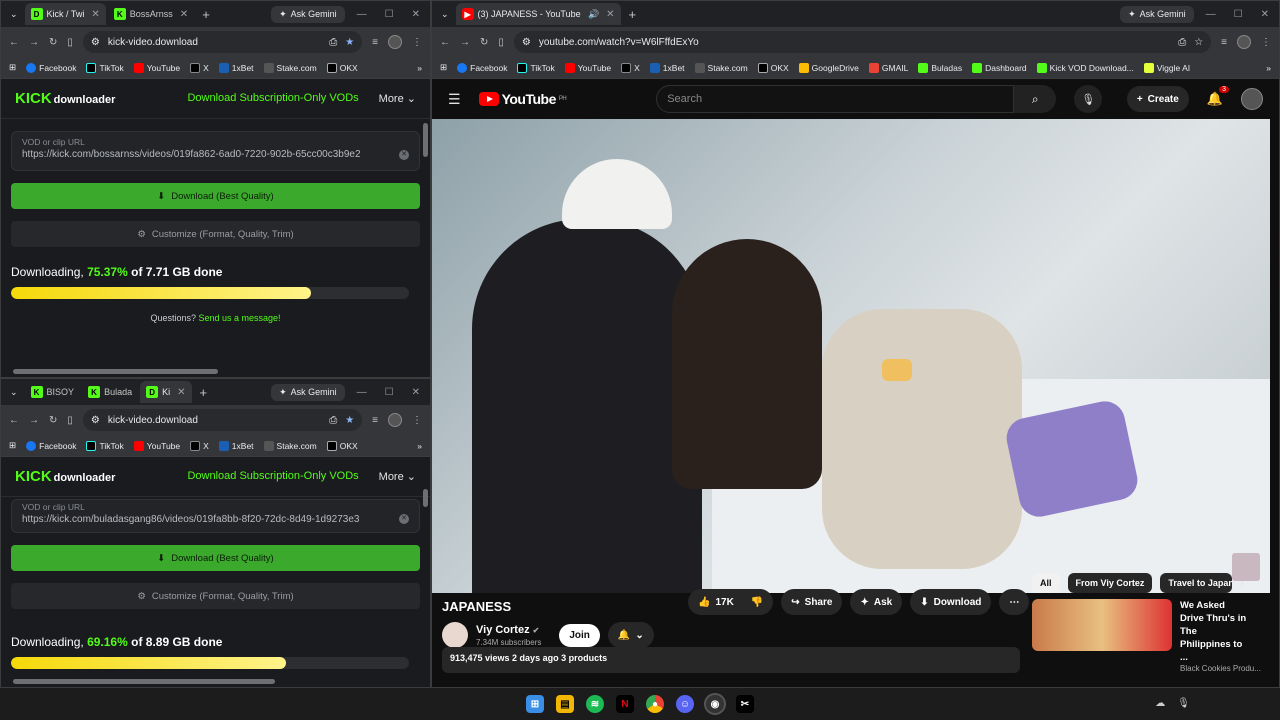  Describe the element at coordinates (731, 602) in the screenshot. I see `like-button: 👍 17K 👎` at that location.